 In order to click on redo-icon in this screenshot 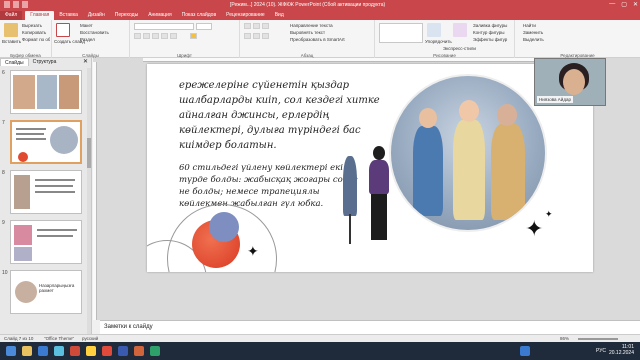, I will do `click(25, 4)`.